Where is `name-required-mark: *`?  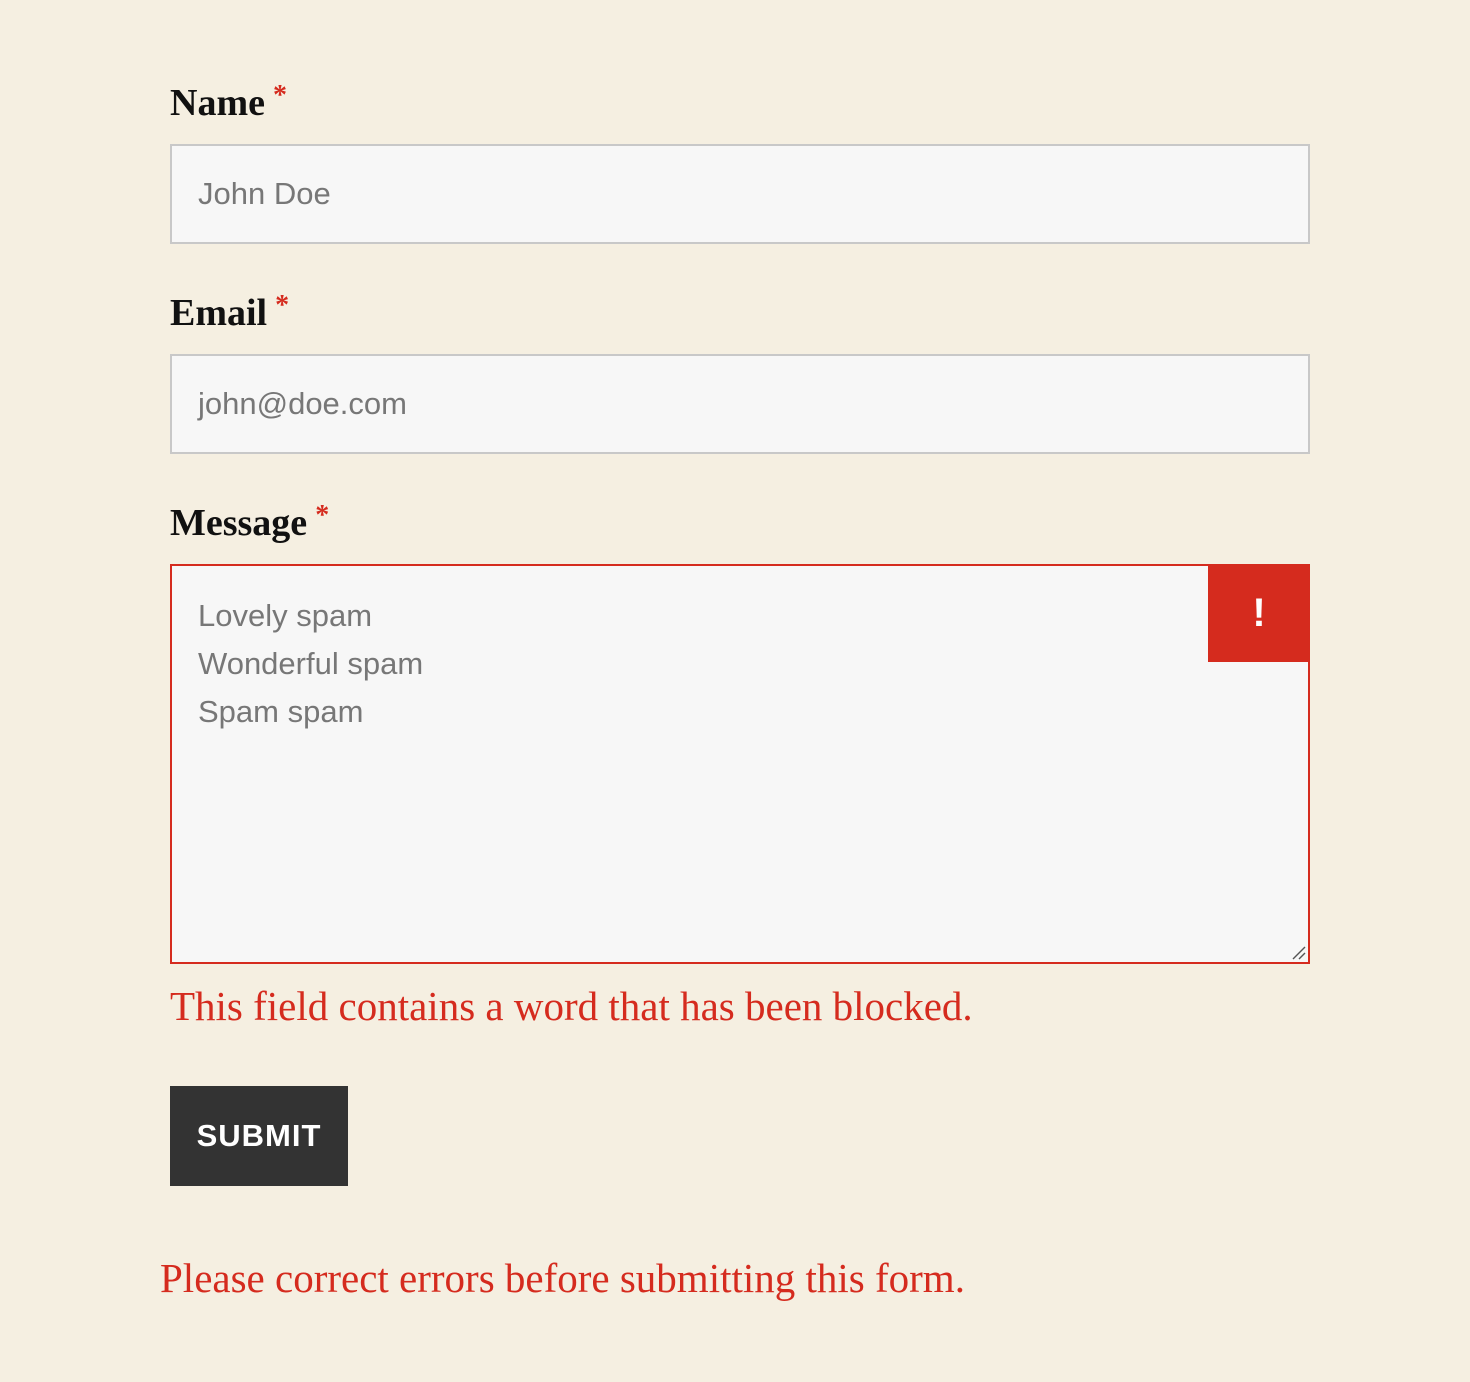 name-required-mark: * is located at coordinates (279, 95).